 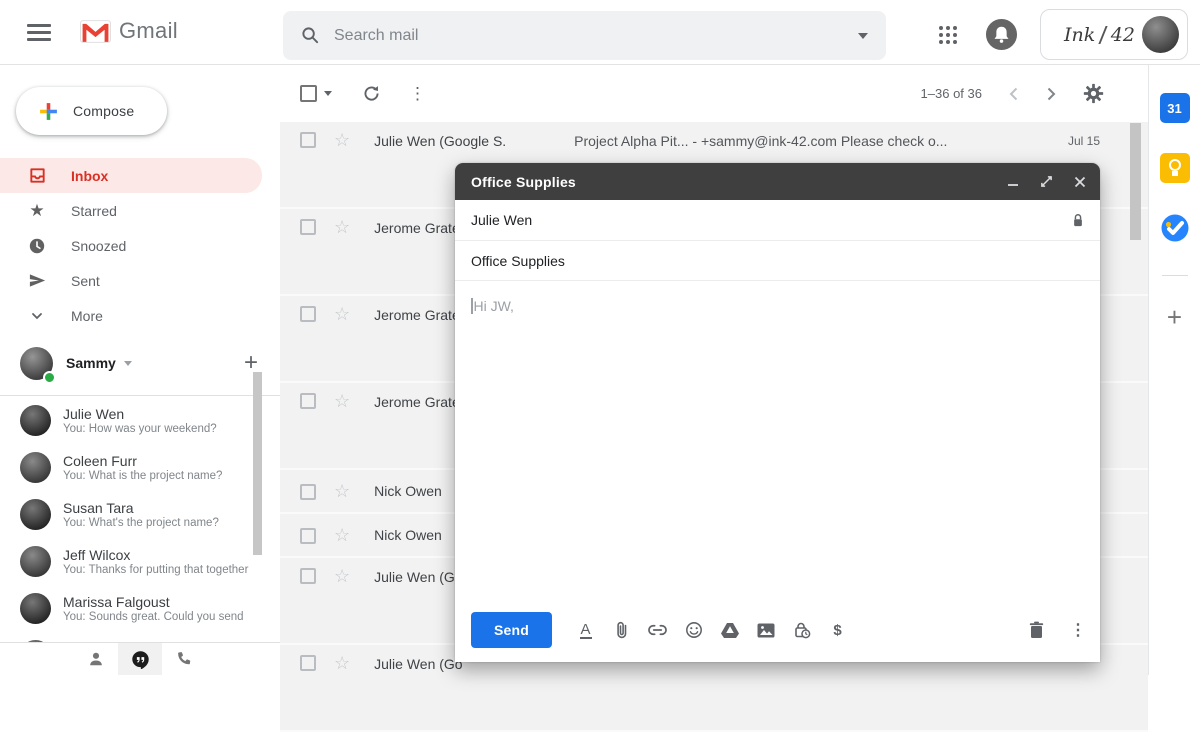 I want to click on contact-preview: You: What's the project name?, so click(x=141, y=523).